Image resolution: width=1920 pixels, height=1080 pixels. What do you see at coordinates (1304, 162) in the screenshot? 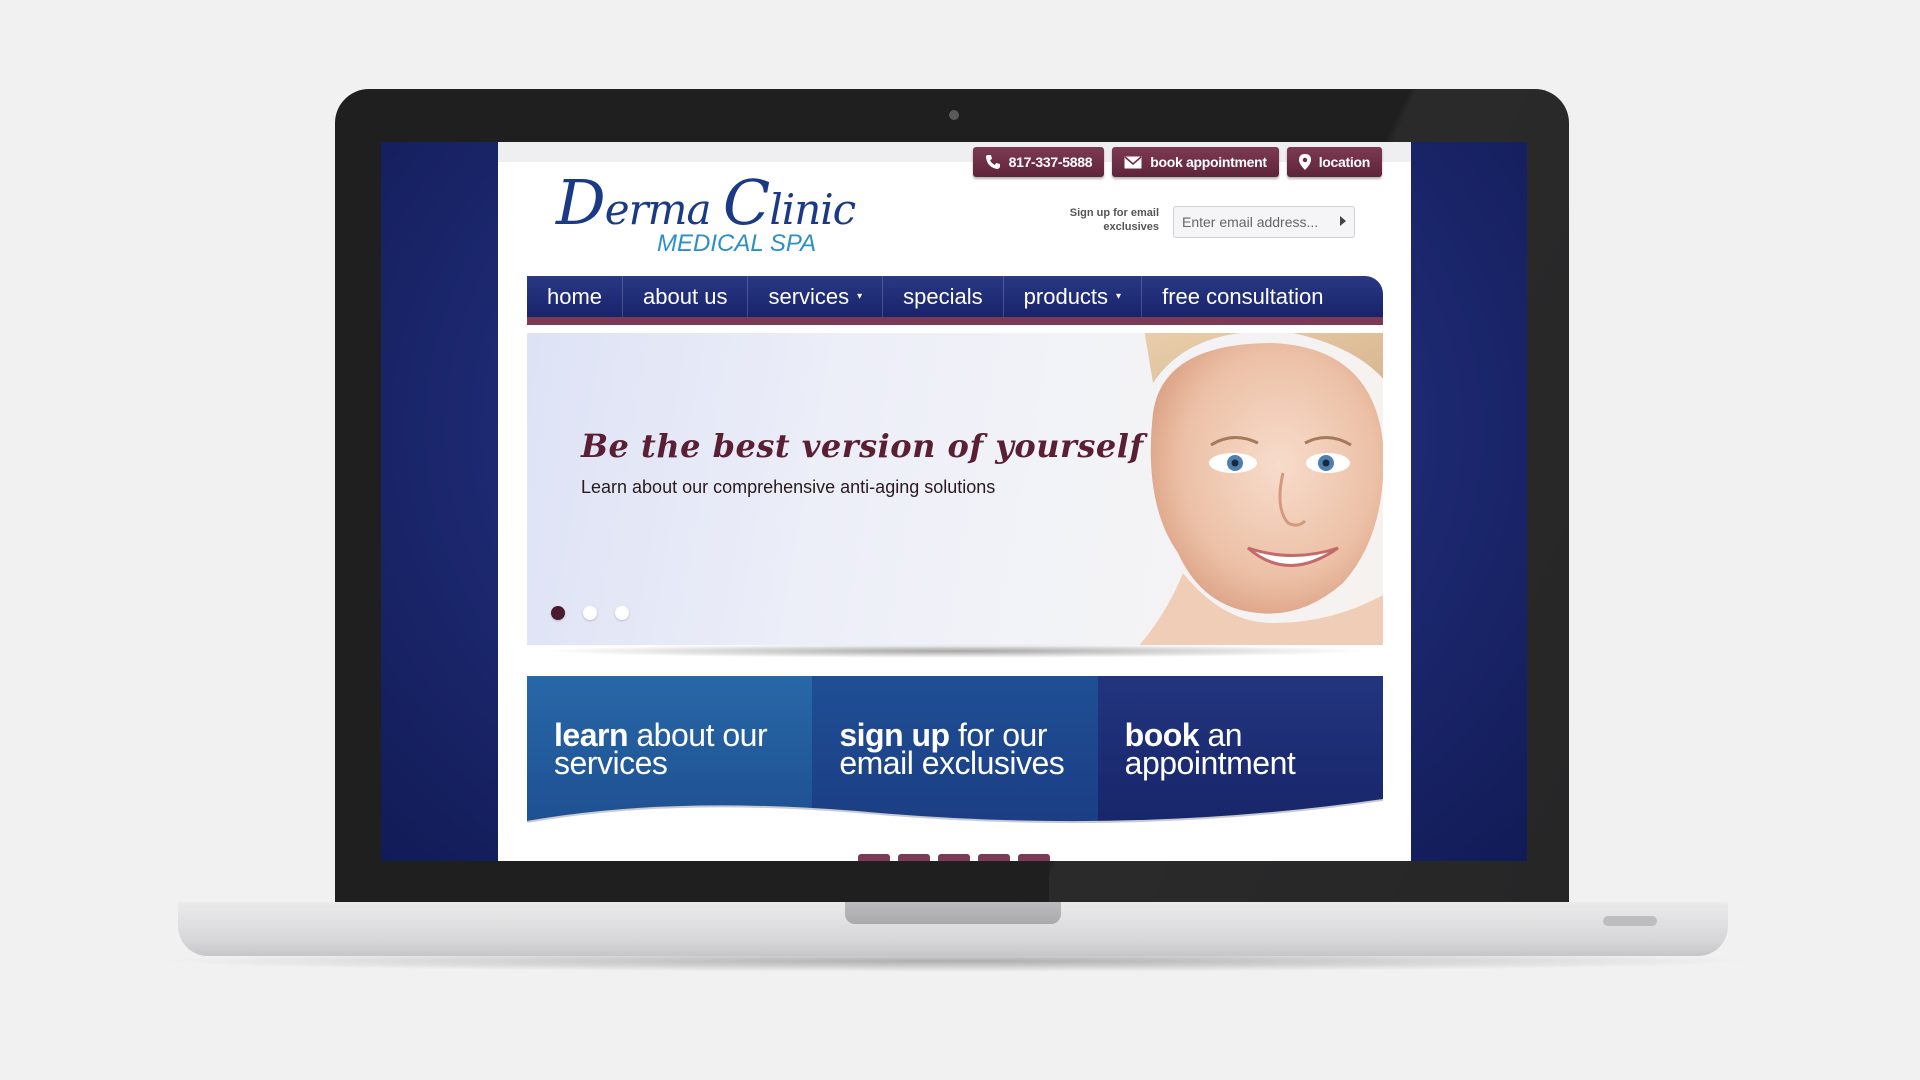
I see `map-pin-icon` at bounding box center [1304, 162].